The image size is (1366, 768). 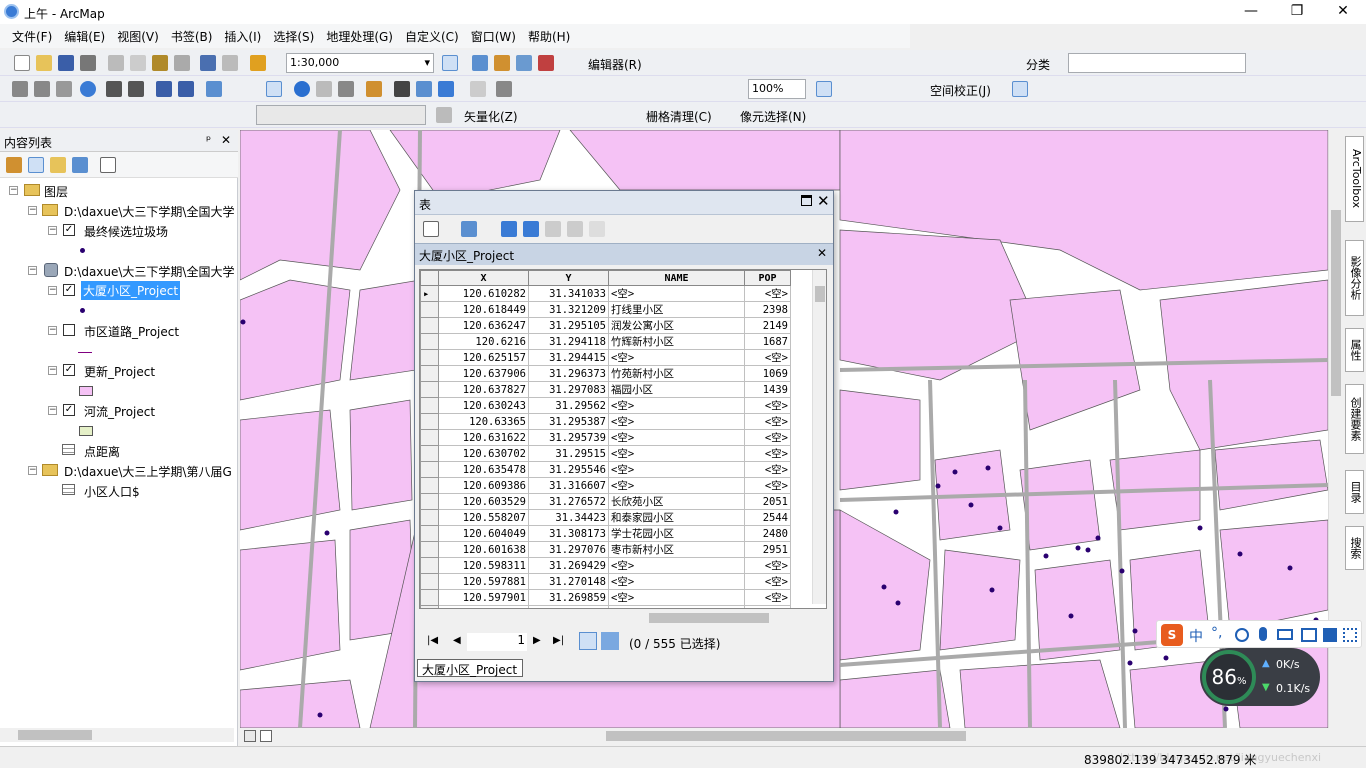 What do you see at coordinates (250, 736) in the screenshot?
I see `data-view-icon` at bounding box center [250, 736].